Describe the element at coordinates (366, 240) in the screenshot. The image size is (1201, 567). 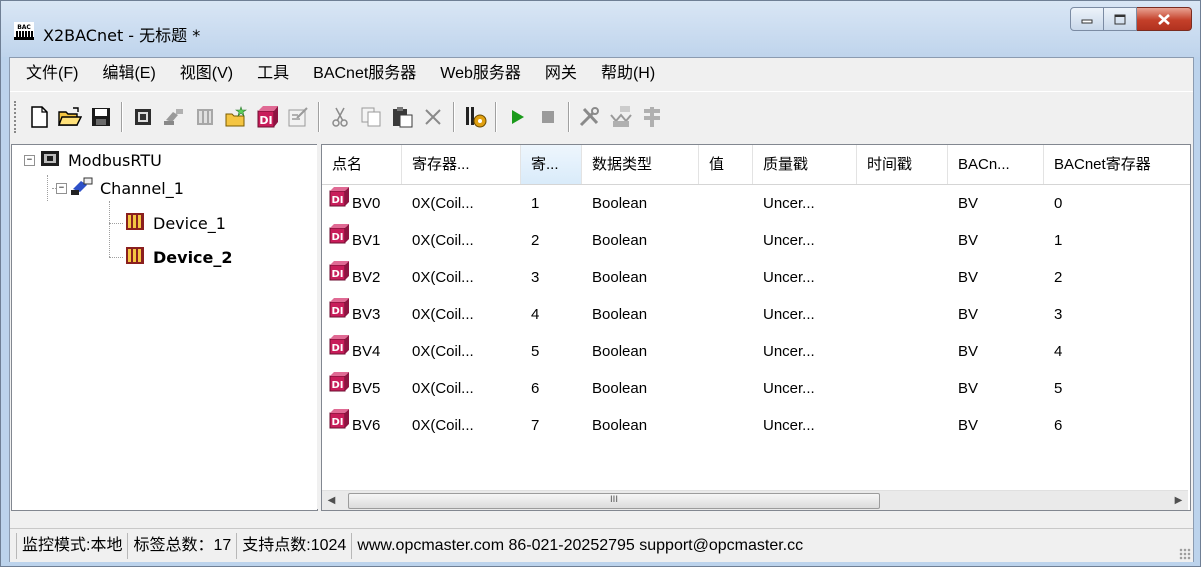
I see `point-name-text: BV1` at that location.